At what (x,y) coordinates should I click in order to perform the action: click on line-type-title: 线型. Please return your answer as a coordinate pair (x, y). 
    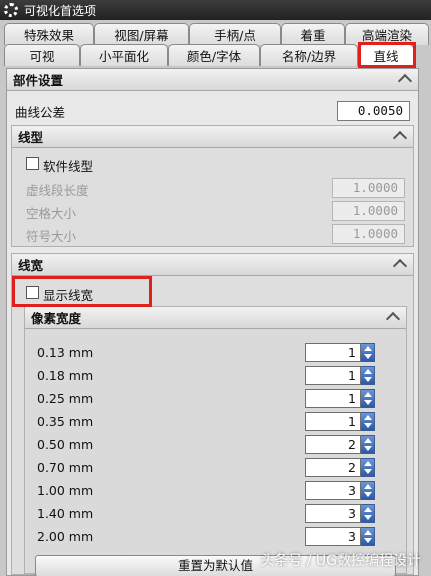
    Looking at the image, I should click on (31, 137).